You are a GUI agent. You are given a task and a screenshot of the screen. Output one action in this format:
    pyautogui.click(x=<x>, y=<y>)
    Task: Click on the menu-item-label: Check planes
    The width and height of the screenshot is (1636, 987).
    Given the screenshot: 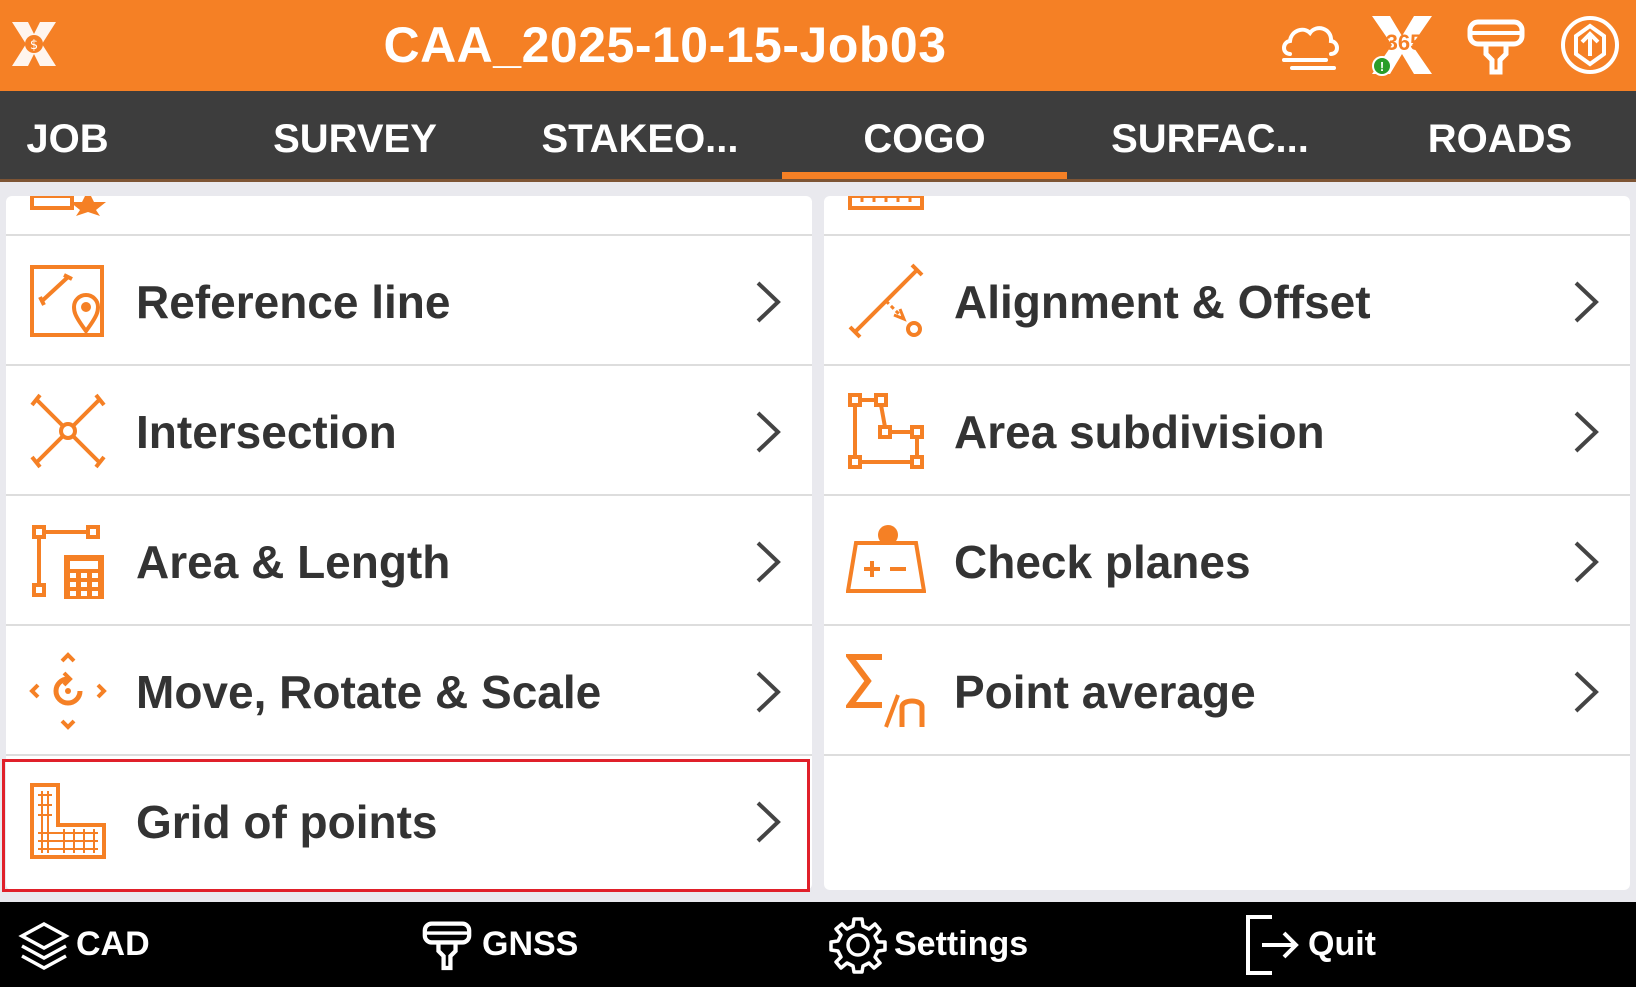 What is the action you would take?
    pyautogui.click(x=1102, y=562)
    